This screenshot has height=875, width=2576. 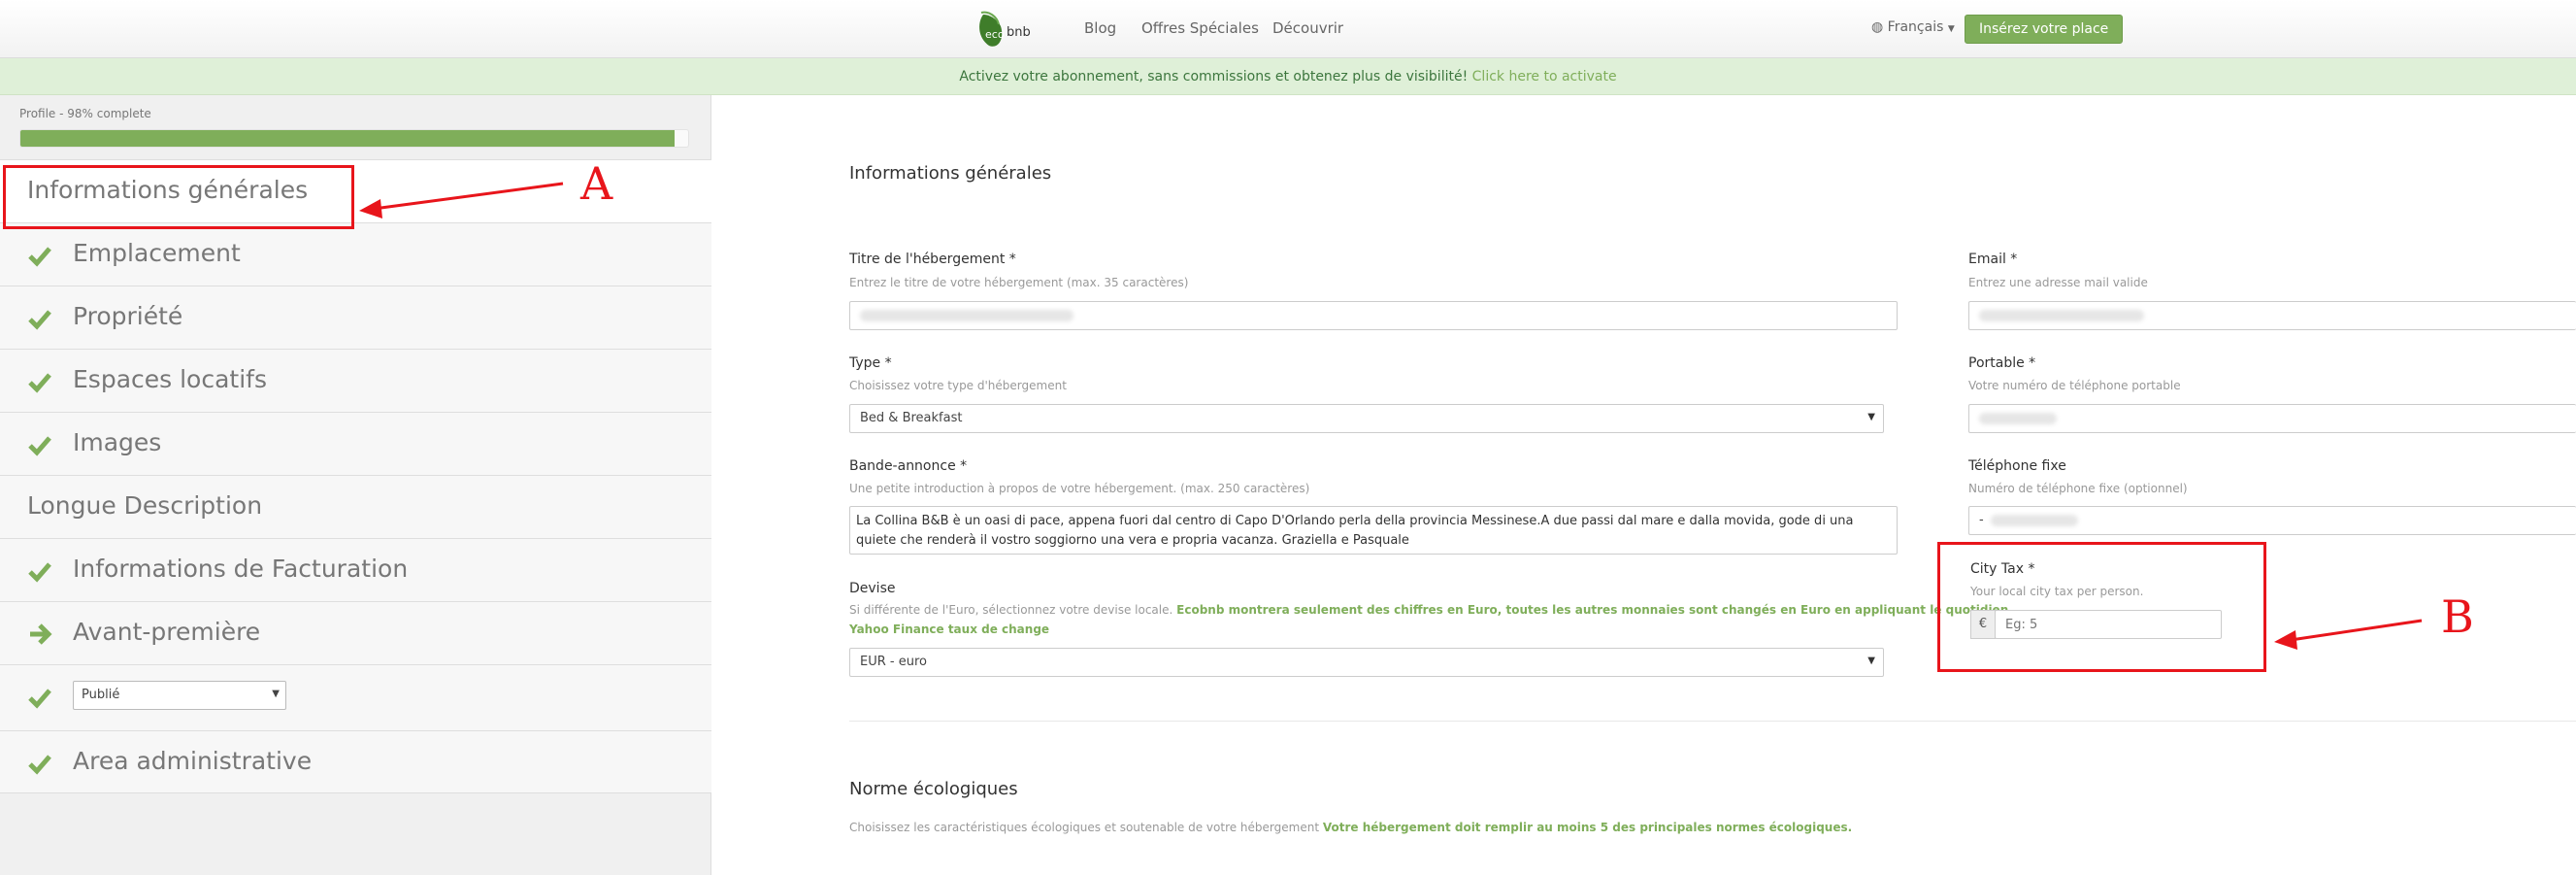 What do you see at coordinates (355, 761) in the screenshot?
I see `sidebar-item-area-administrative: Area administrative` at bounding box center [355, 761].